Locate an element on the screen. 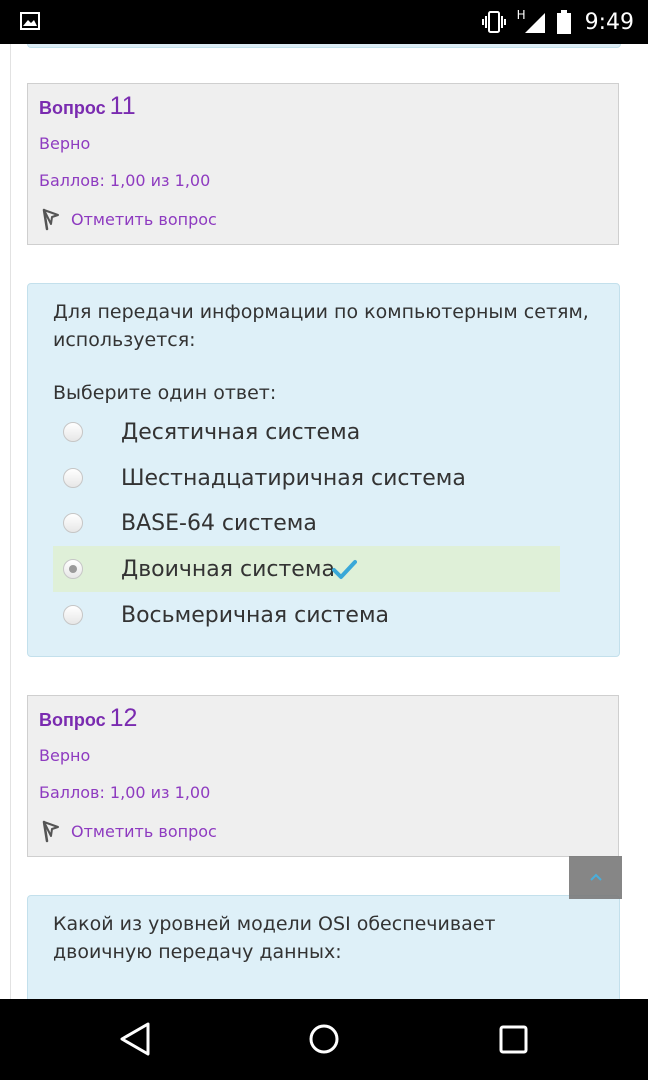  status-bar: H 9:49 is located at coordinates (324, 22).